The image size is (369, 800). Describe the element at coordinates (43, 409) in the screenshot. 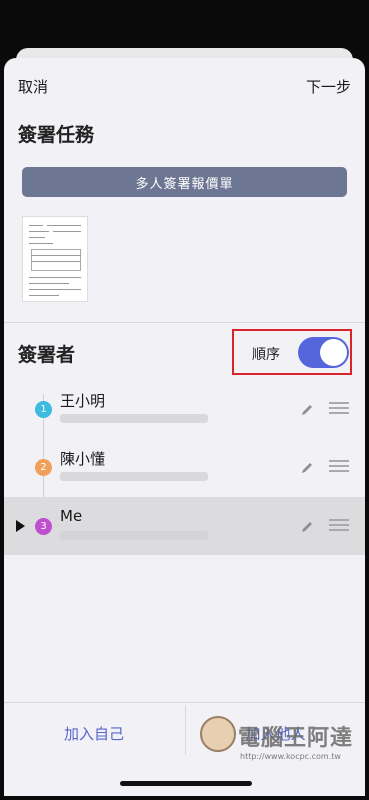

I see `order-badge: 1` at that location.